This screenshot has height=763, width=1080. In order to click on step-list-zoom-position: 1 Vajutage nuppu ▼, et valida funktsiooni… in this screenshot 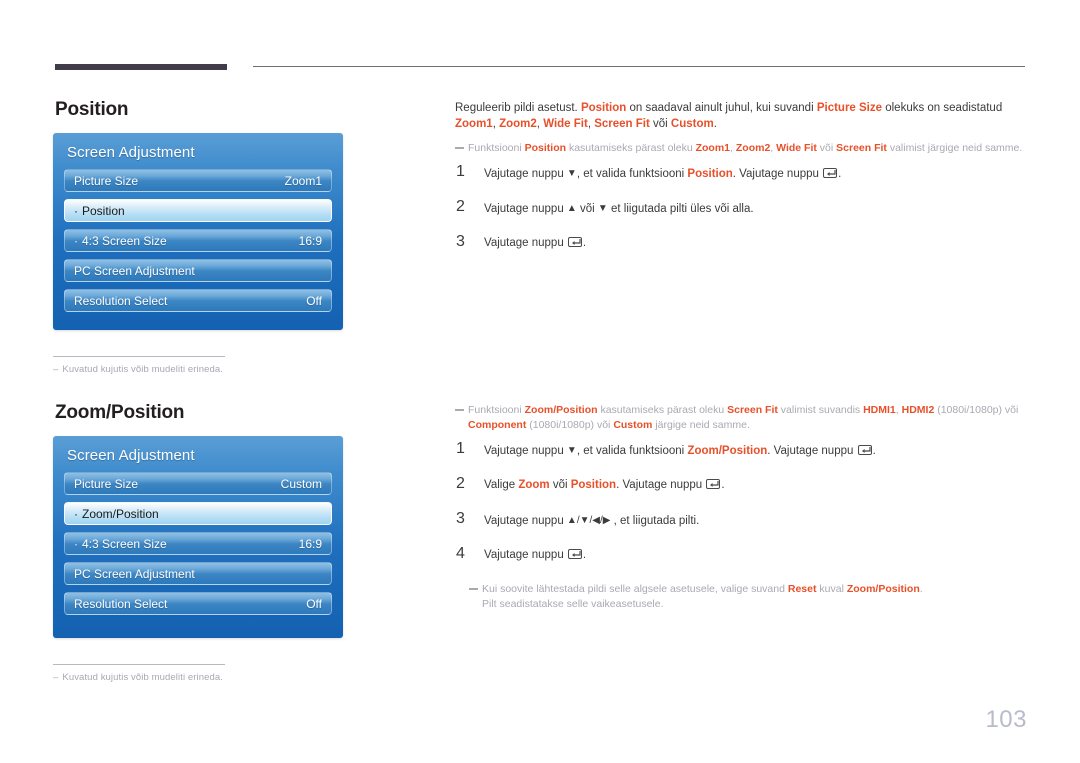, I will do `click(741, 502)`.